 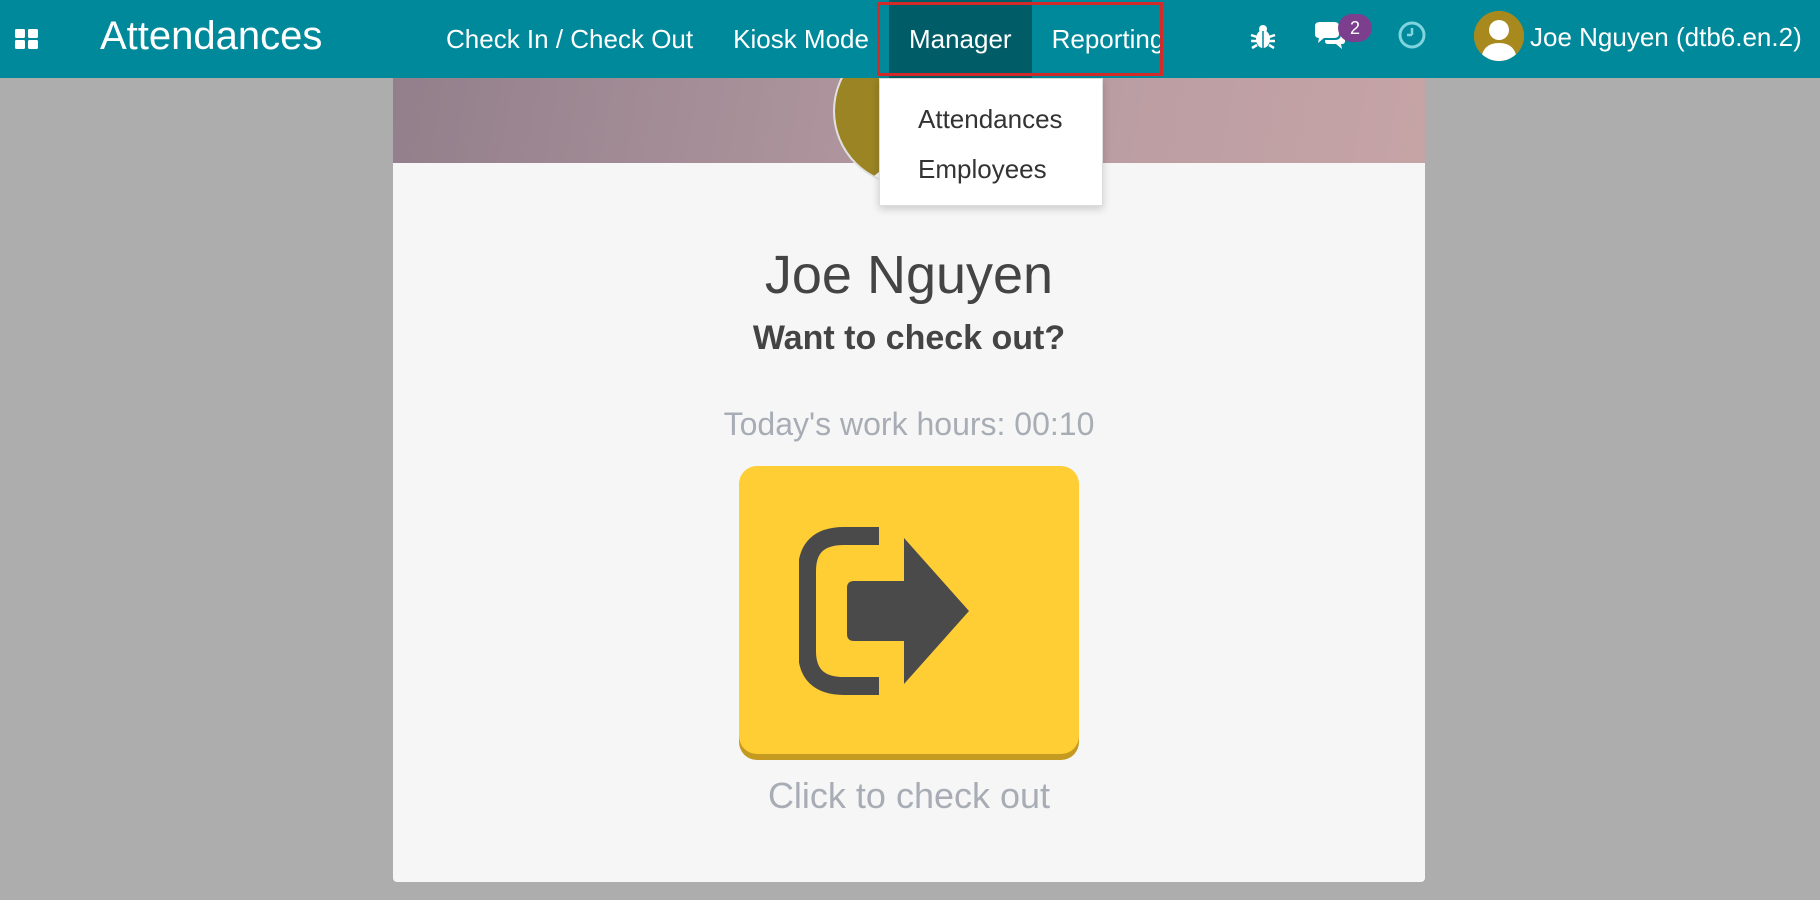 I want to click on menu-reporting: Reporting, so click(x=1108, y=39).